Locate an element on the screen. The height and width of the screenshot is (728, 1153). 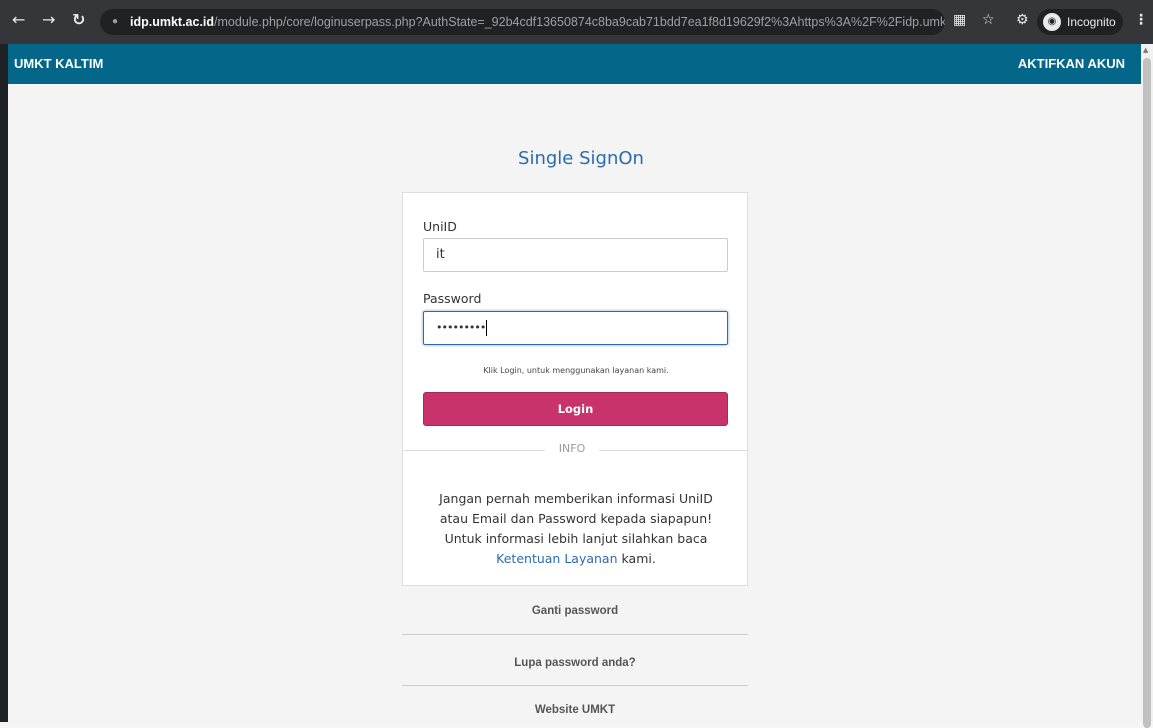
window-edge is located at coordinates (4, 383).